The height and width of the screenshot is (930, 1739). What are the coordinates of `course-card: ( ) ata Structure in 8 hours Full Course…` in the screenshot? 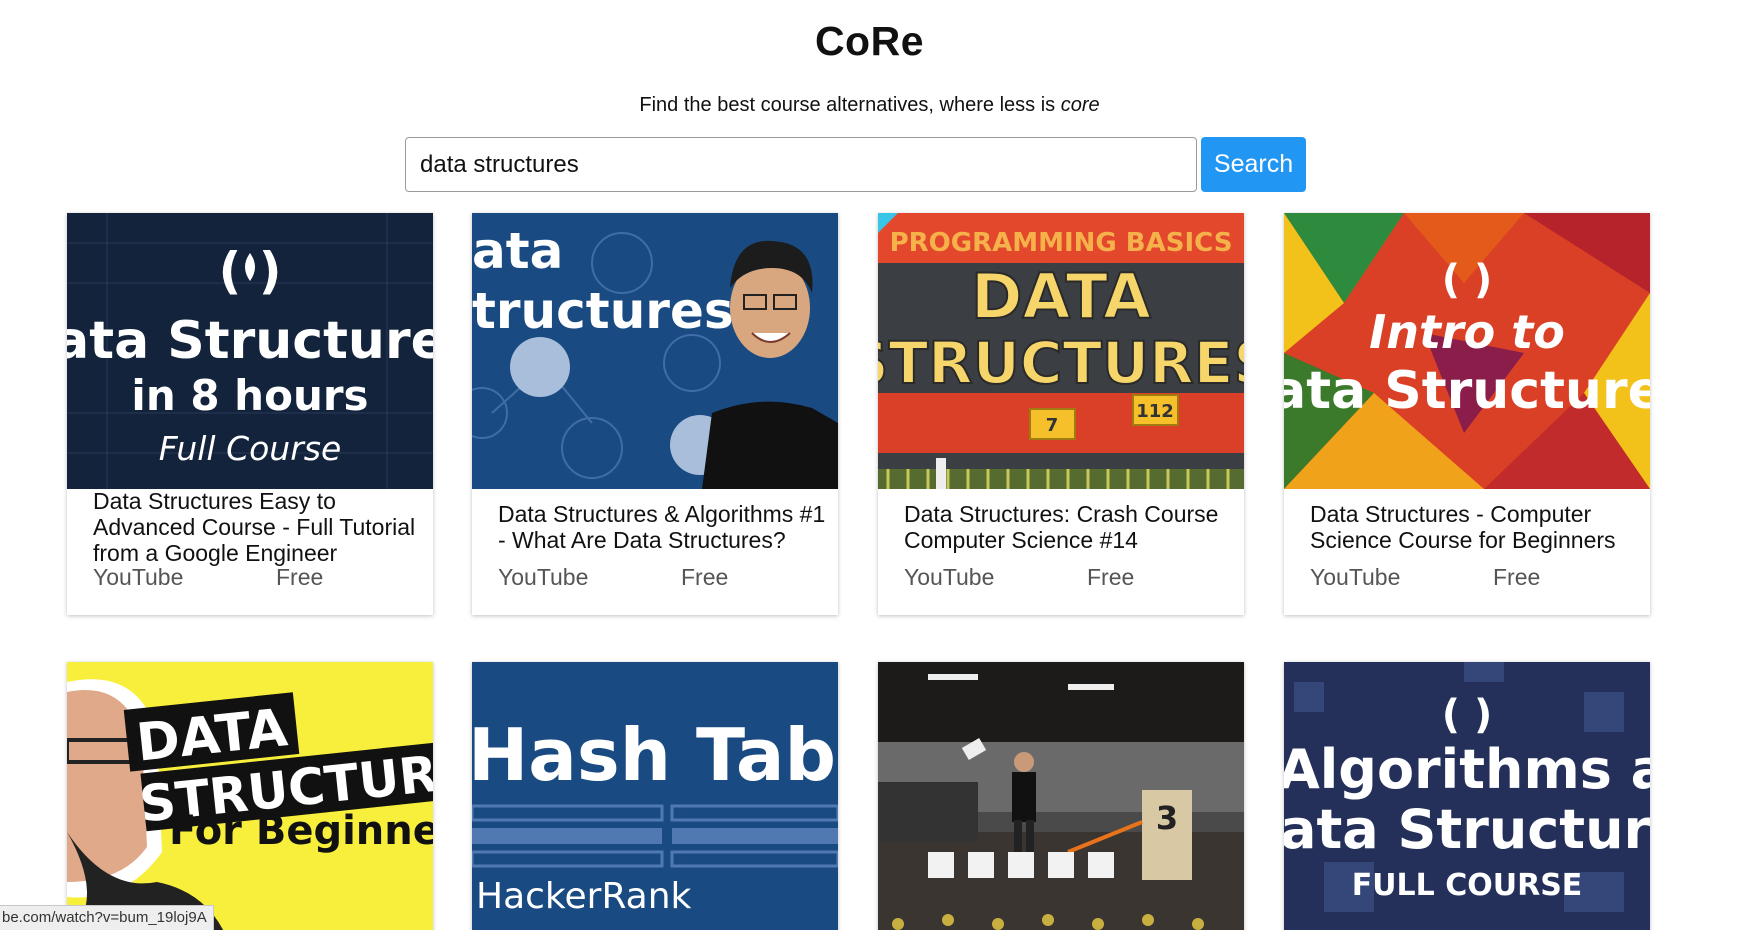 It's located at (250, 414).